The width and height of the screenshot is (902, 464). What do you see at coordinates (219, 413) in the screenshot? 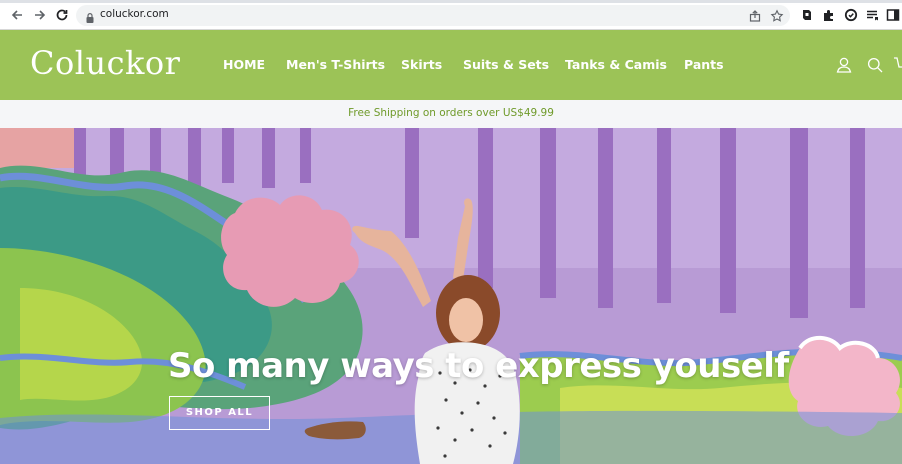
I see `shop-all-button: SHOP ALL` at bounding box center [219, 413].